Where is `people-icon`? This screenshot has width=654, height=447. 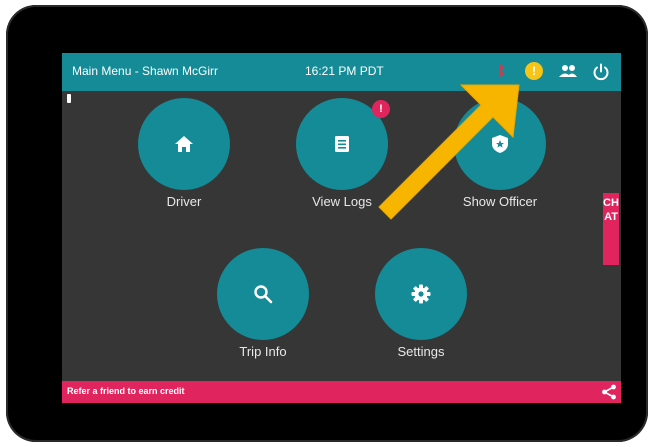 people-icon is located at coordinates (568, 71).